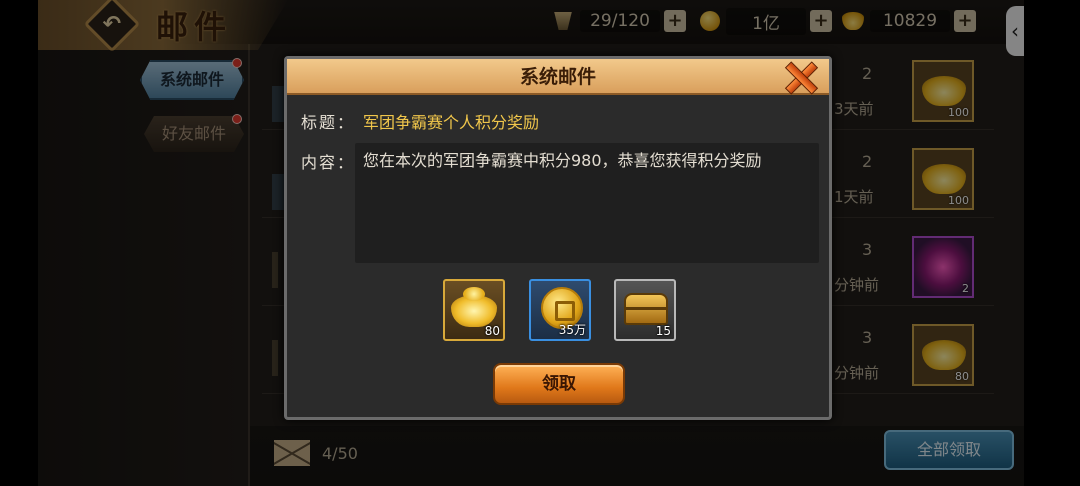 Image resolution: width=1080 pixels, height=486 pixels. What do you see at coordinates (663, 331) in the screenshot?
I see `reward-qty: 15` at bounding box center [663, 331].